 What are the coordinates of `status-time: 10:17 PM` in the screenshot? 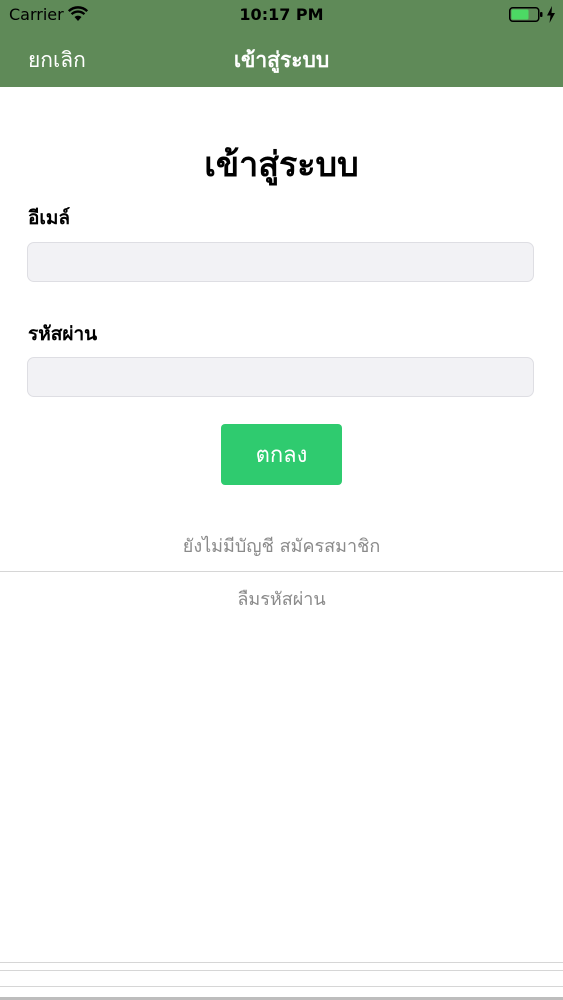 It's located at (281, 14).